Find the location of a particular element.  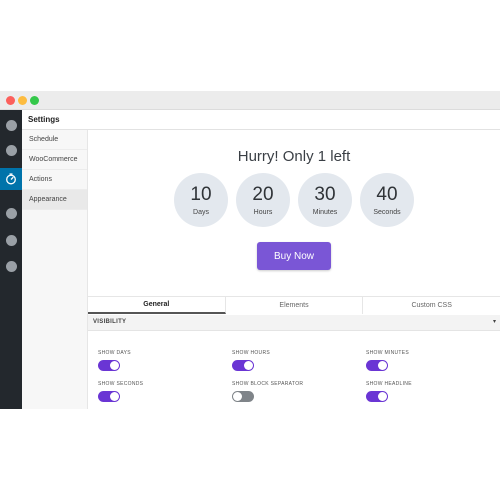

tab-elements: Elements is located at coordinates (295, 305).